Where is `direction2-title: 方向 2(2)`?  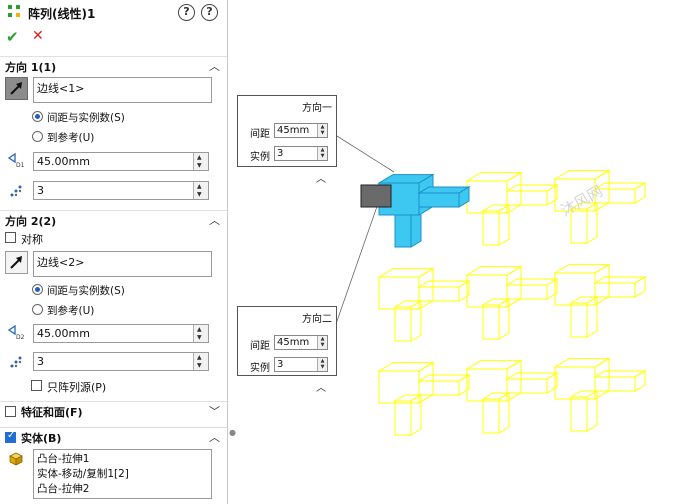 direction2-title: 方向 2(2) is located at coordinates (31, 221).